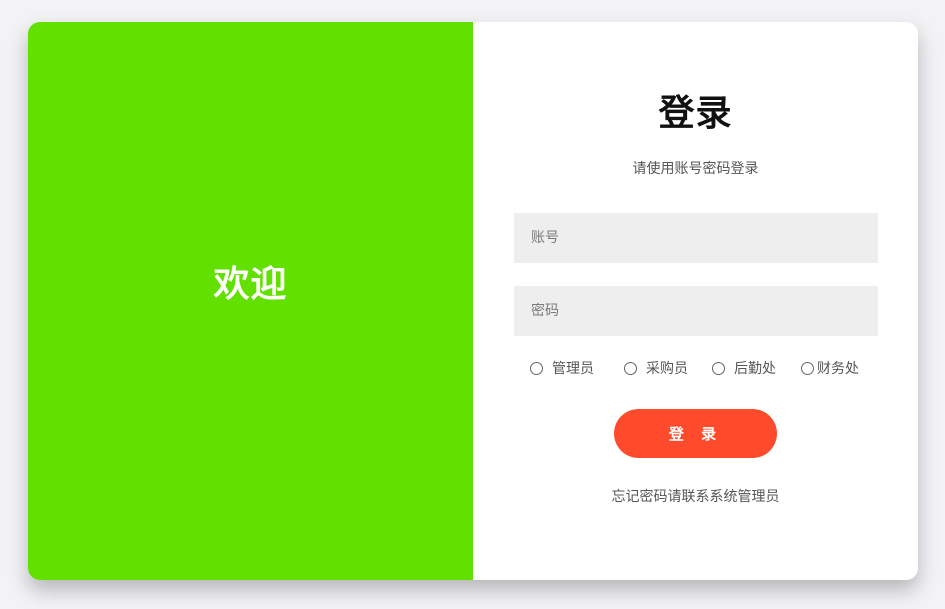 The image size is (945, 609). Describe the element at coordinates (755, 369) in the screenshot. I see `role-label: 后勤处` at that location.